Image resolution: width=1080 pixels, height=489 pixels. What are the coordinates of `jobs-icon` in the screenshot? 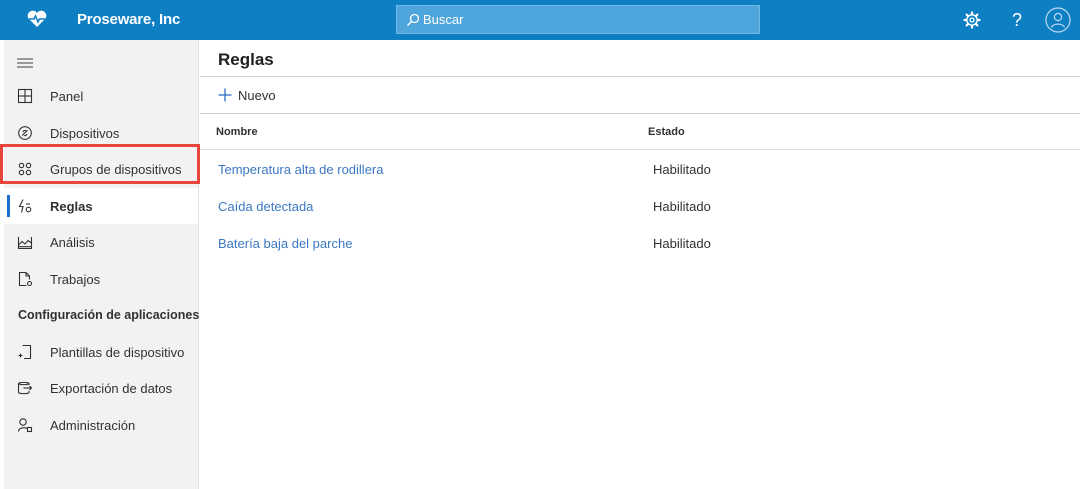 It's located at (25, 279).